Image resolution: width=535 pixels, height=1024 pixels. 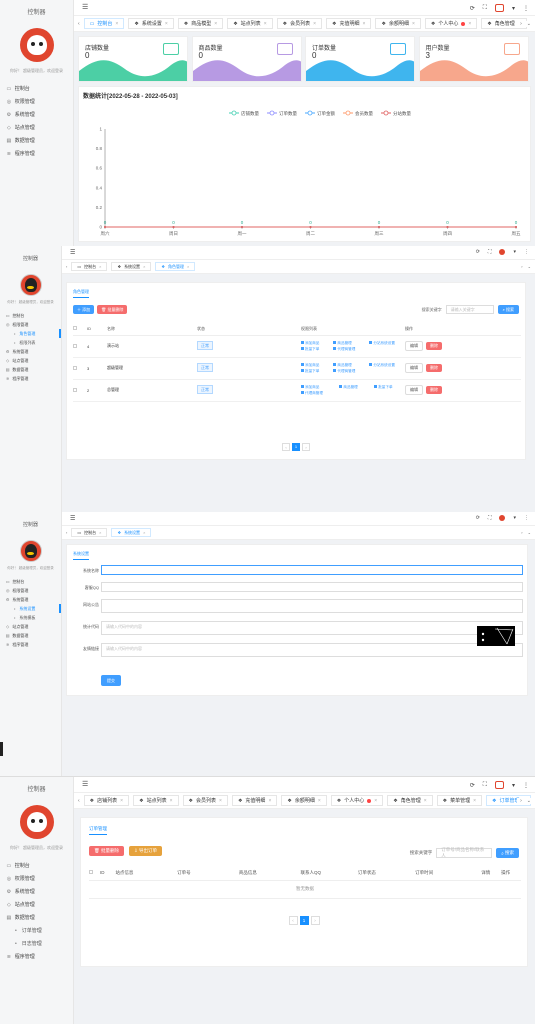 What do you see at coordinates (106, 800) in the screenshot?
I see `tab-item: ❖ 店铺列表 ×` at bounding box center [106, 800].